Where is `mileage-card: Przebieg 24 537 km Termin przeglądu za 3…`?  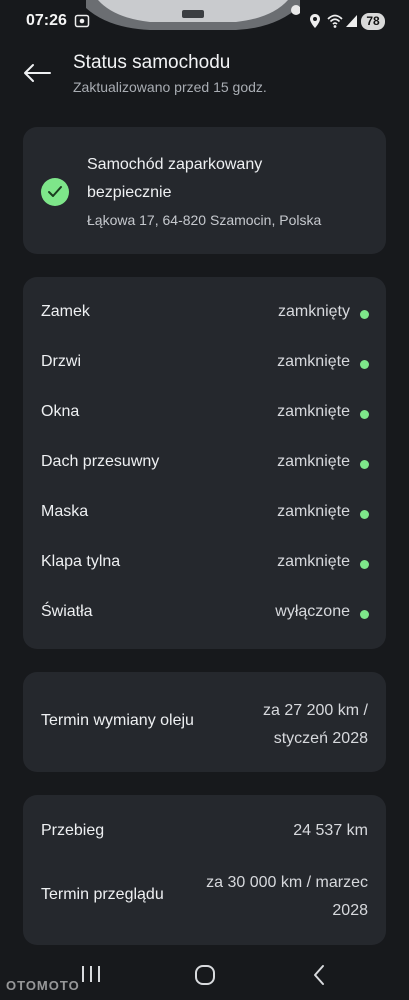
mileage-card: Przebieg 24 537 km Termin przeglądu za 3… is located at coordinates (204, 870).